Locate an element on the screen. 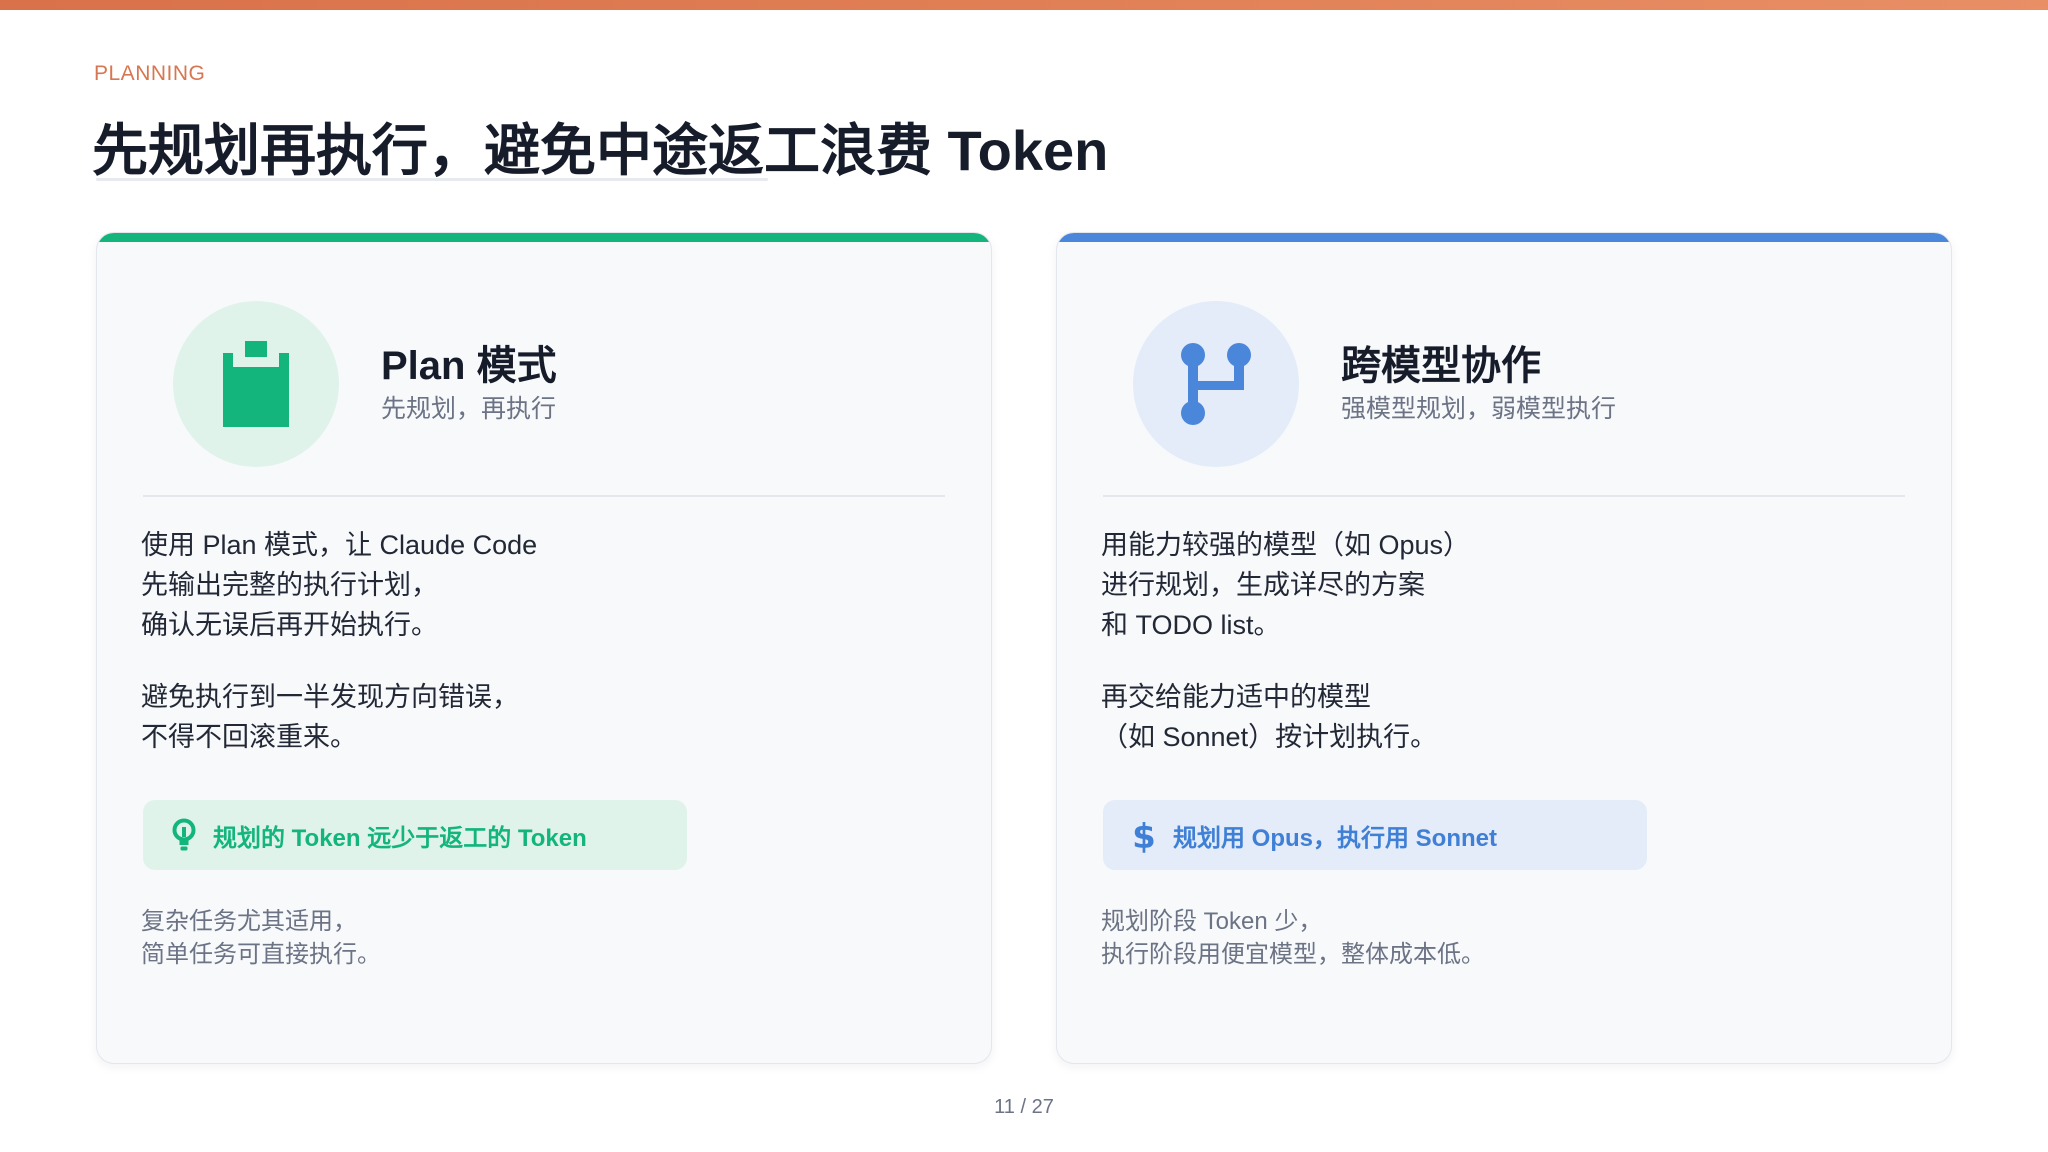 Image resolution: width=2048 pixels, height=1152 pixels. card-subtitle: 强模型规划，弱模型执行 is located at coordinates (1479, 409).